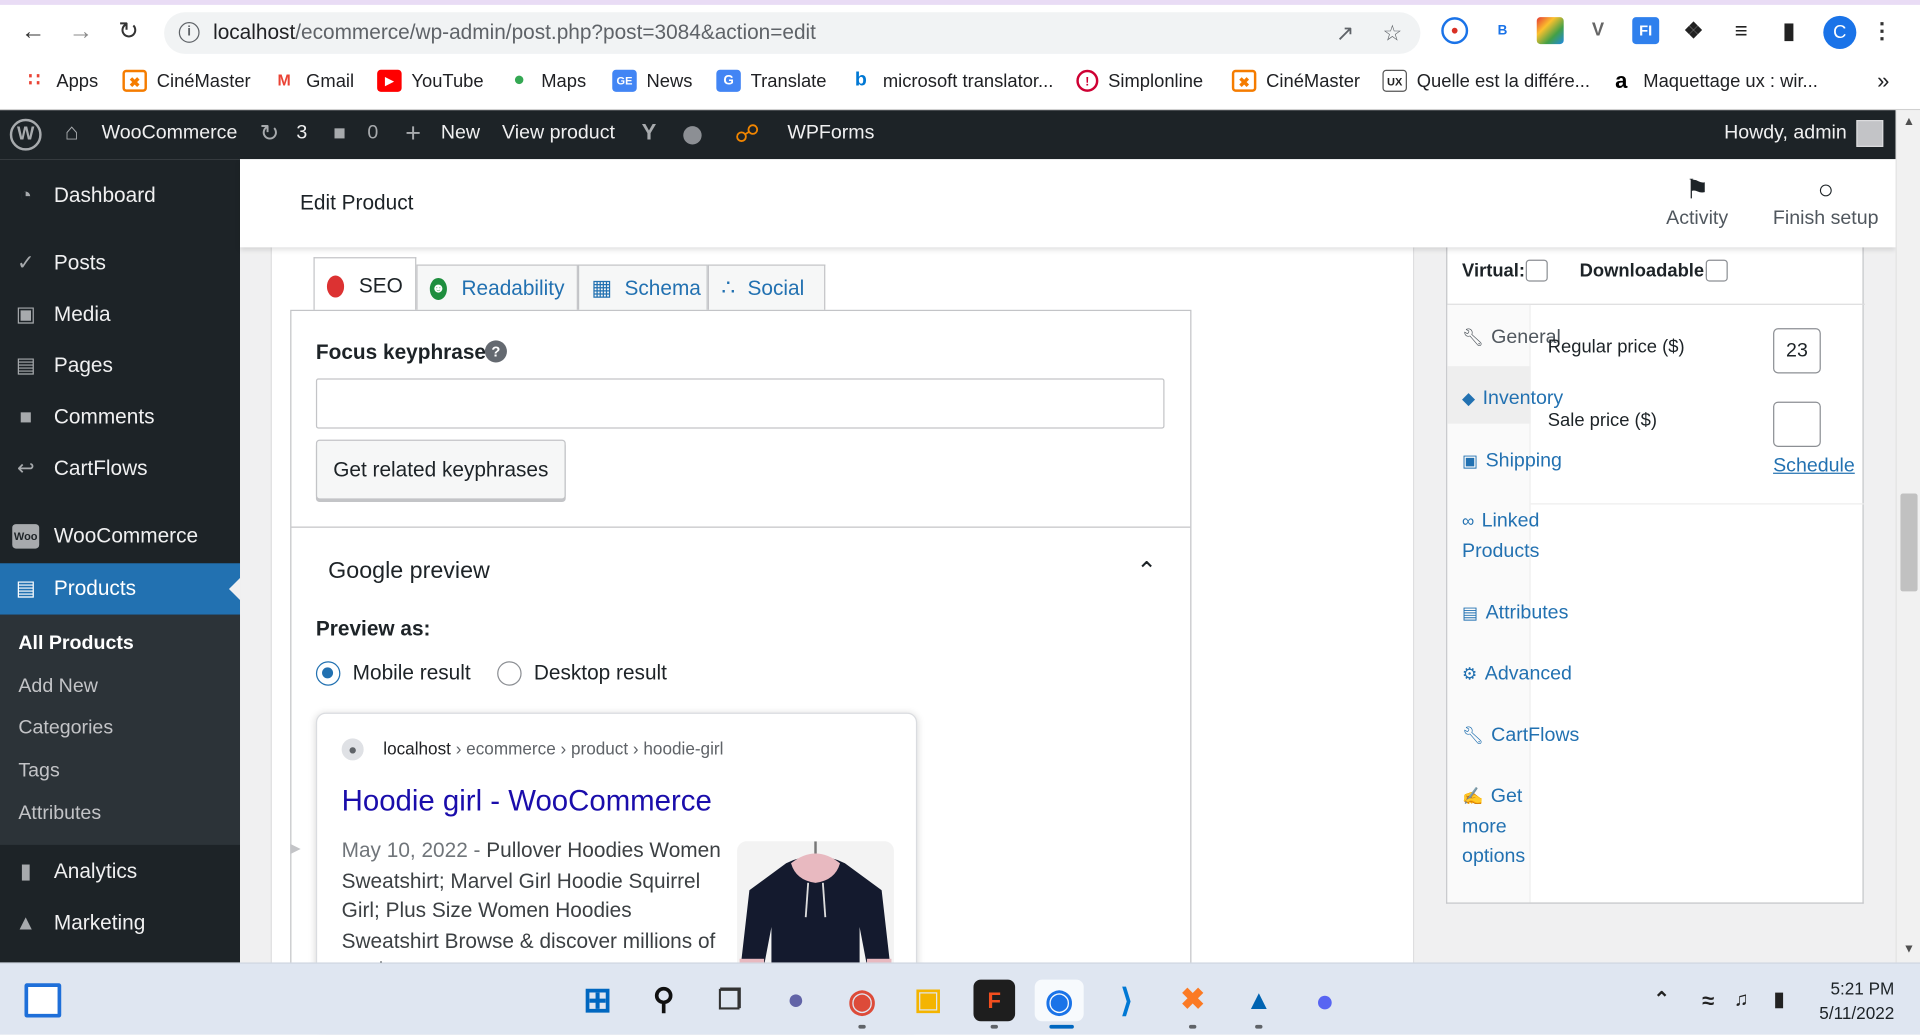 The image size is (1920, 1035). I want to click on preview-title: Hoodie girl - WooCommerce, so click(527, 802).